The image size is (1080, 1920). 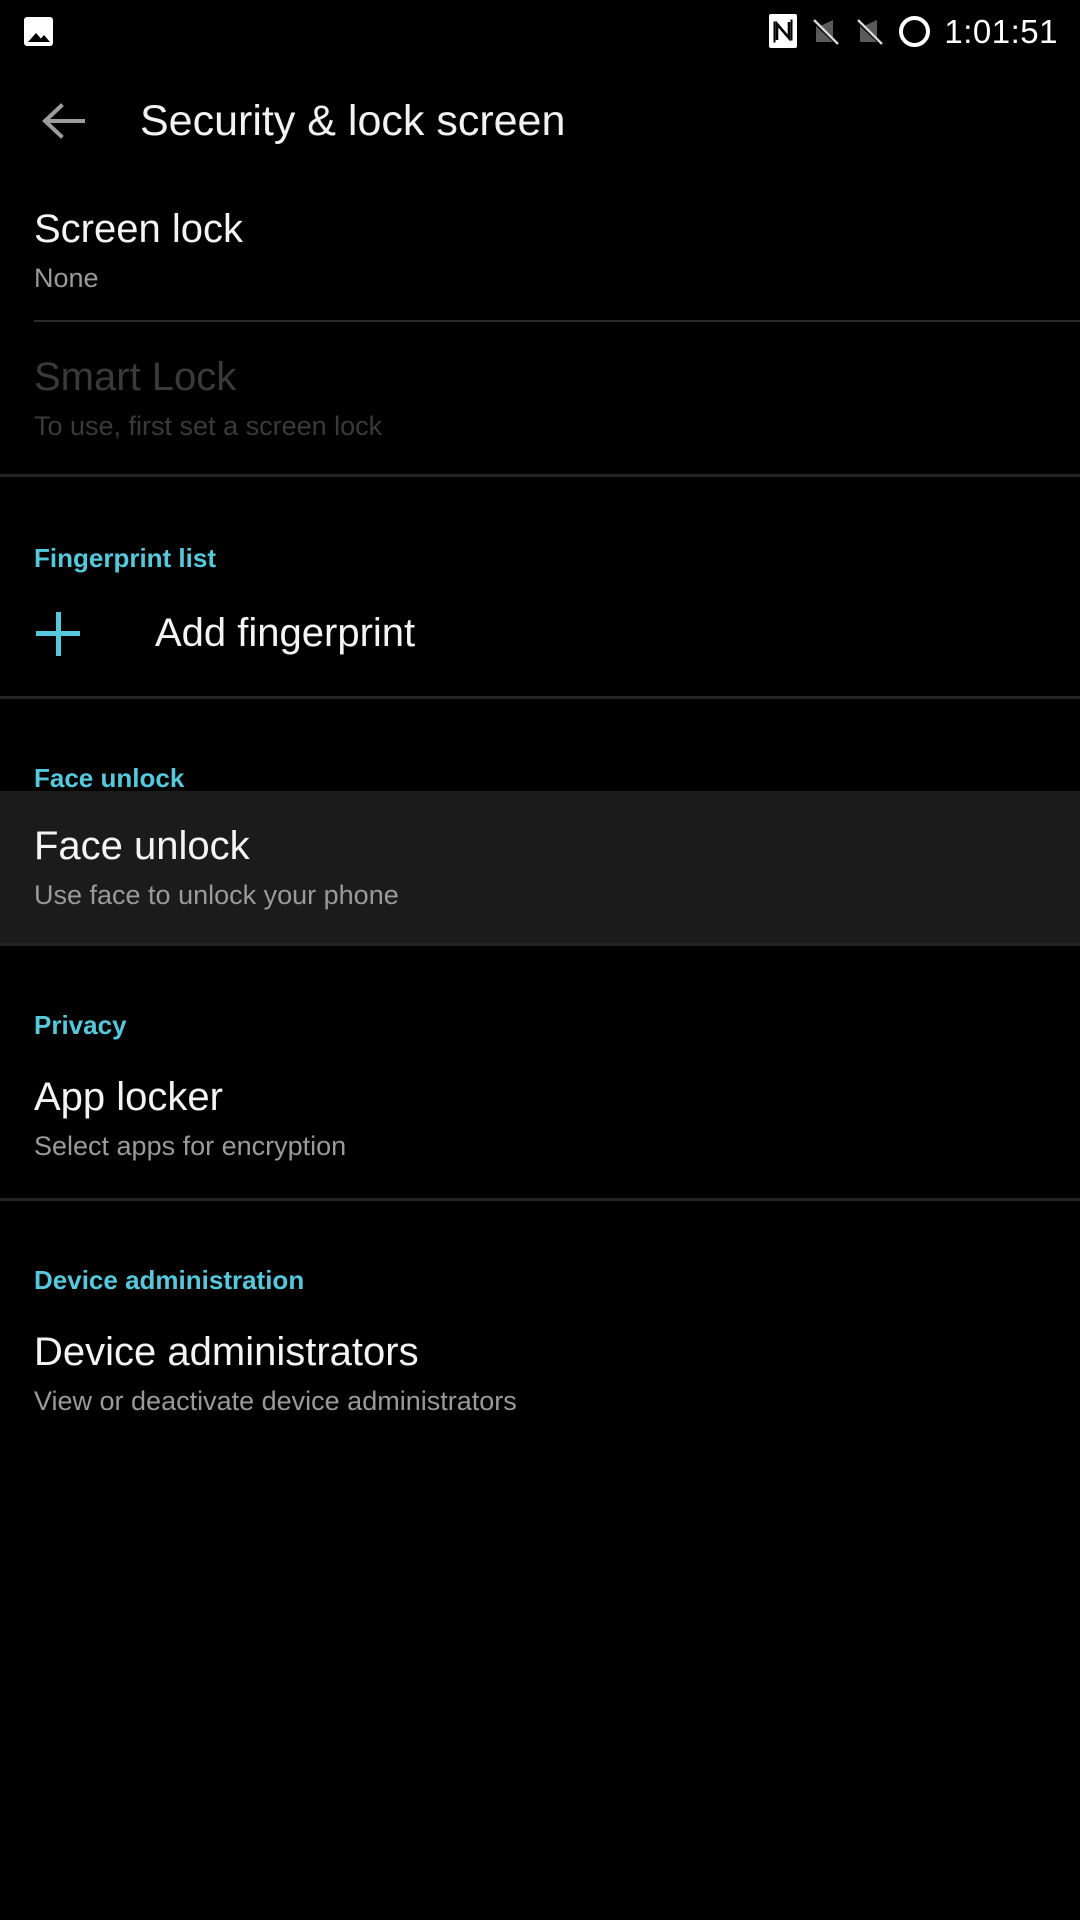 What do you see at coordinates (190, 1146) in the screenshot?
I see `pref-summary: Select apps for encryption` at bounding box center [190, 1146].